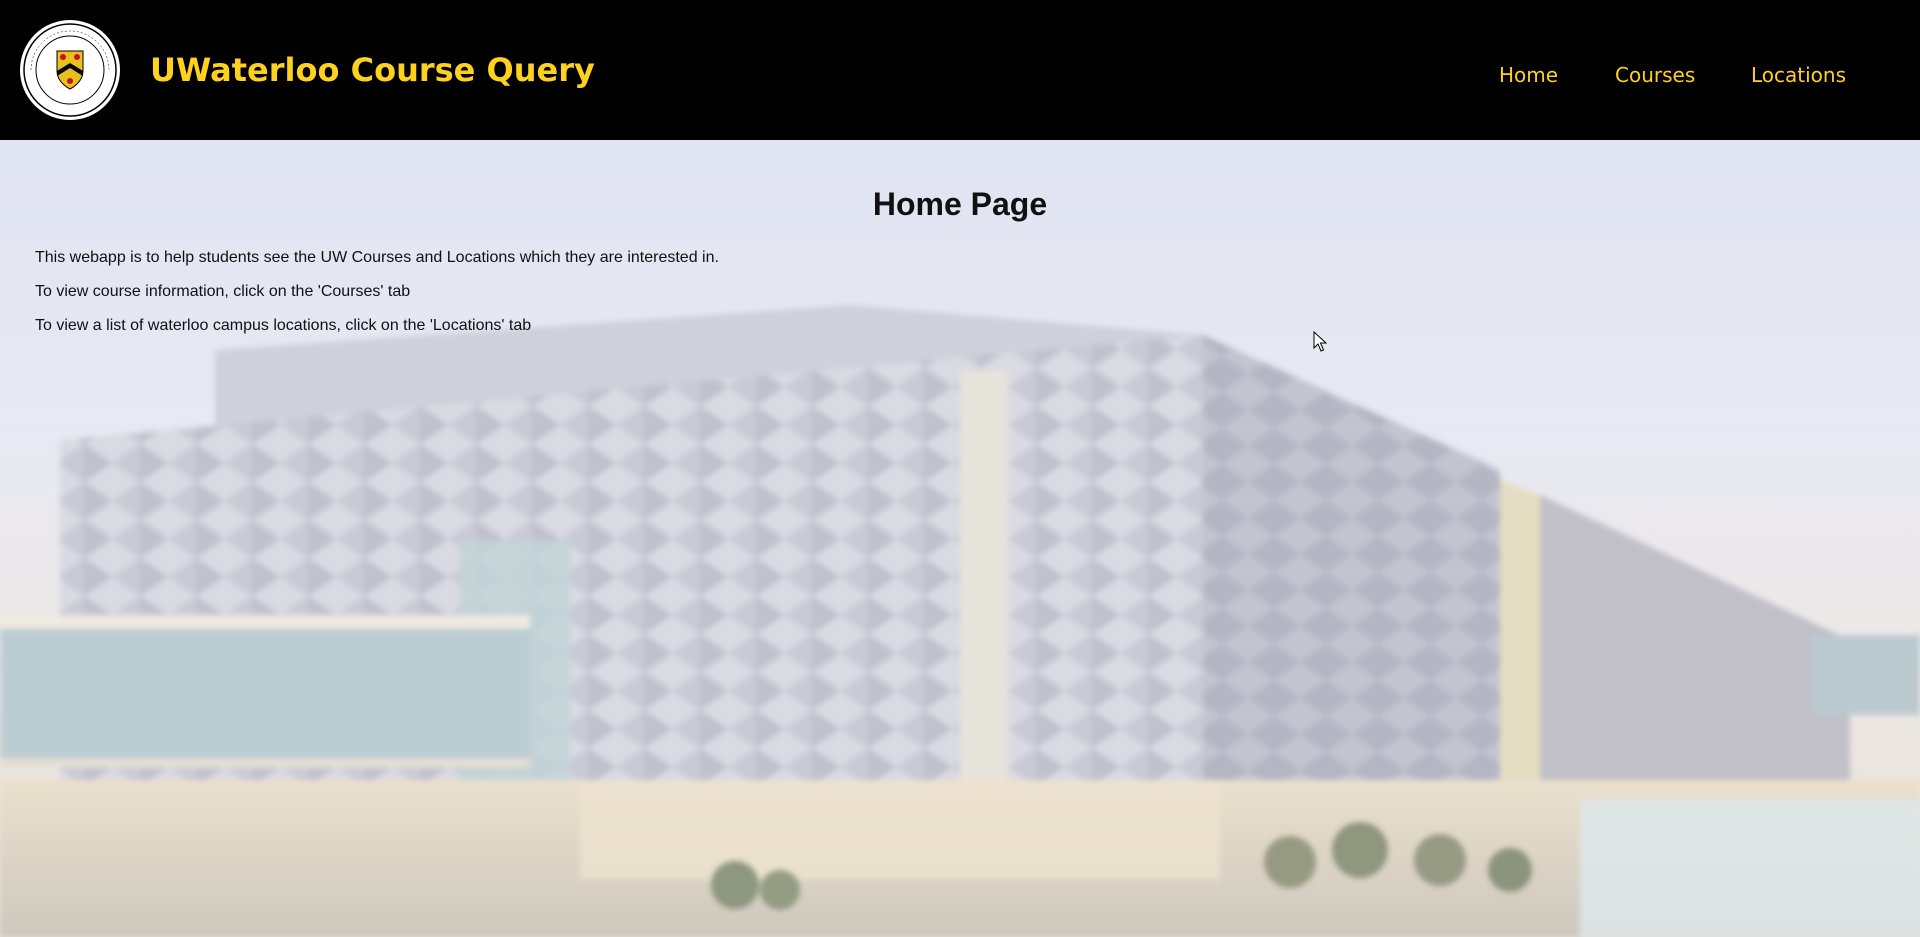  Describe the element at coordinates (1320, 341) in the screenshot. I see `mouse-pointer-icon` at that location.